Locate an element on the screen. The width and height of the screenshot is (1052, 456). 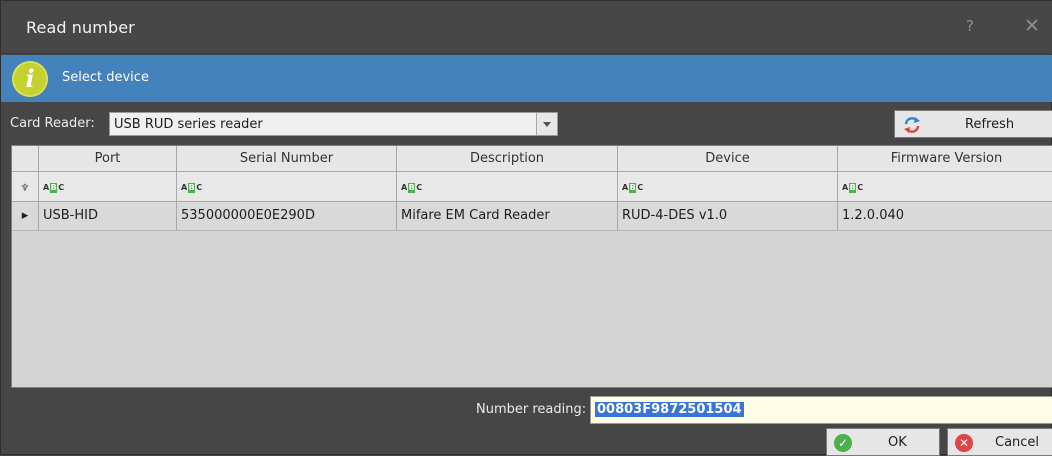
column-header-firmware-version: Firmware Version is located at coordinates (945, 158).